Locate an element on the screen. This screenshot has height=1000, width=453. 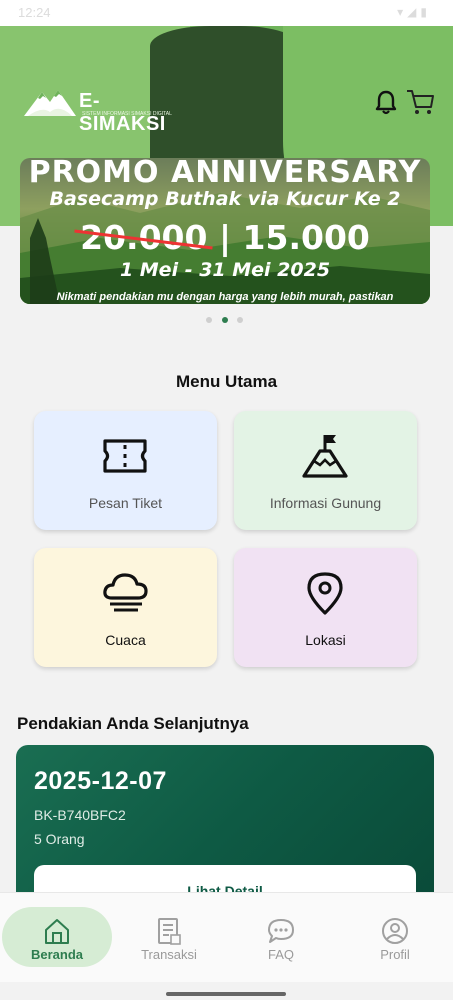
nav-item-transaksi: Transaksi is located at coordinates (169, 937).